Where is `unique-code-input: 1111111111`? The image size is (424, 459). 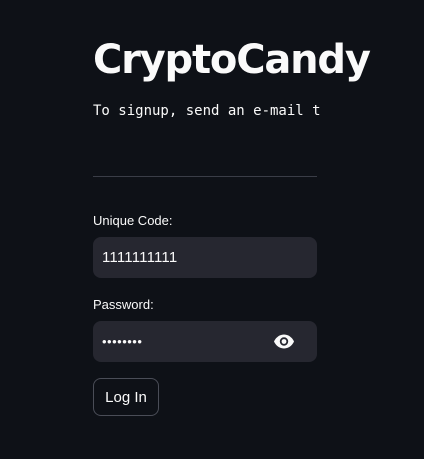 unique-code-input: 1111111111 is located at coordinates (205, 257).